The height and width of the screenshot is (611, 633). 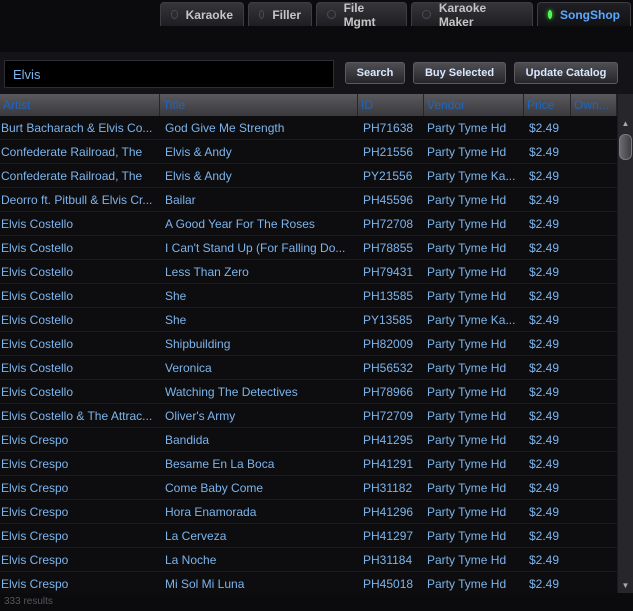 I want to click on cell-title: Veronica, so click(x=188, y=368).